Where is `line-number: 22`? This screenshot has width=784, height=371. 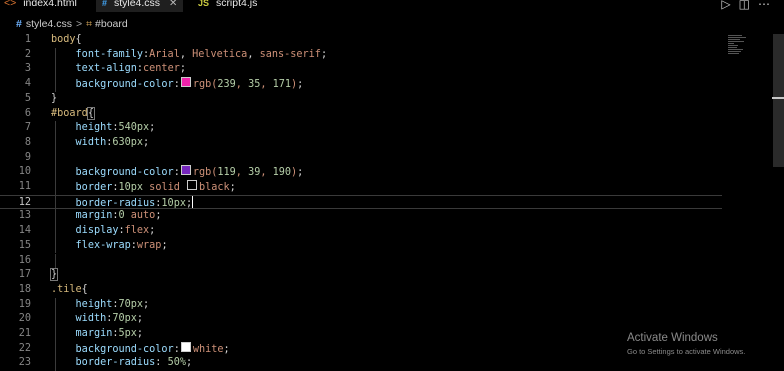
line-number: 22 is located at coordinates (24, 348).